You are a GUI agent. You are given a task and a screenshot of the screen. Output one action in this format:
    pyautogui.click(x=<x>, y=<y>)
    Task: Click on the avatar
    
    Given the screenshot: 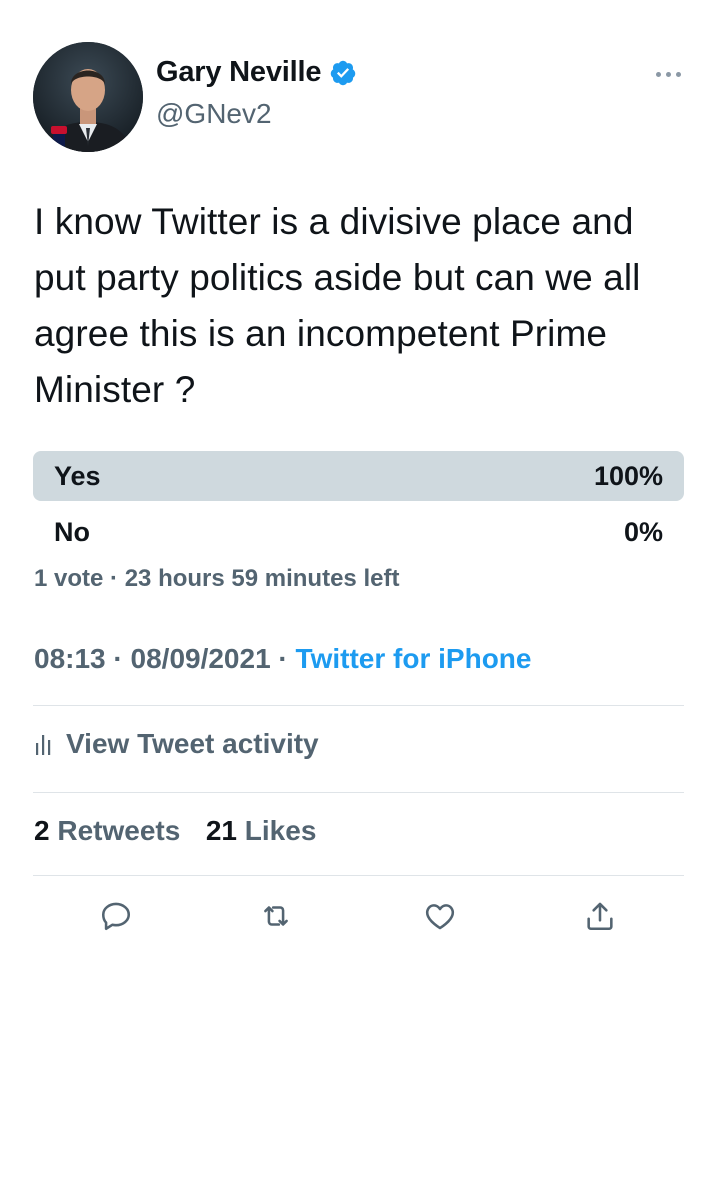 What is the action you would take?
    pyautogui.click(x=88, y=97)
    